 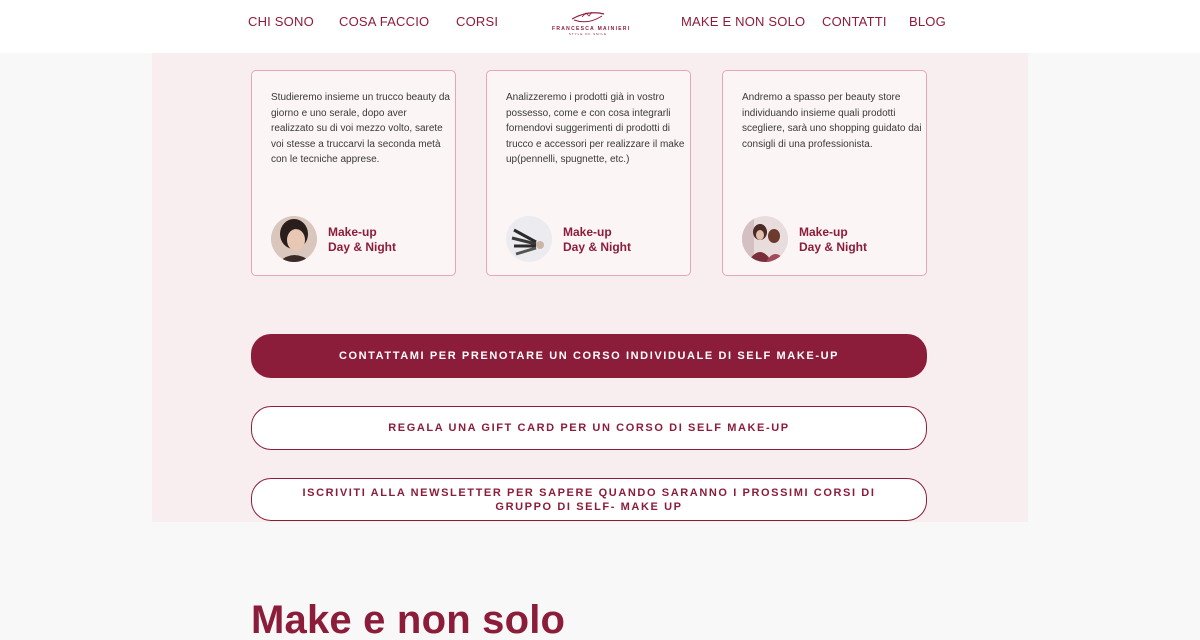 I want to click on nav-cosa-faccio: COSA FACCIO, so click(x=384, y=21).